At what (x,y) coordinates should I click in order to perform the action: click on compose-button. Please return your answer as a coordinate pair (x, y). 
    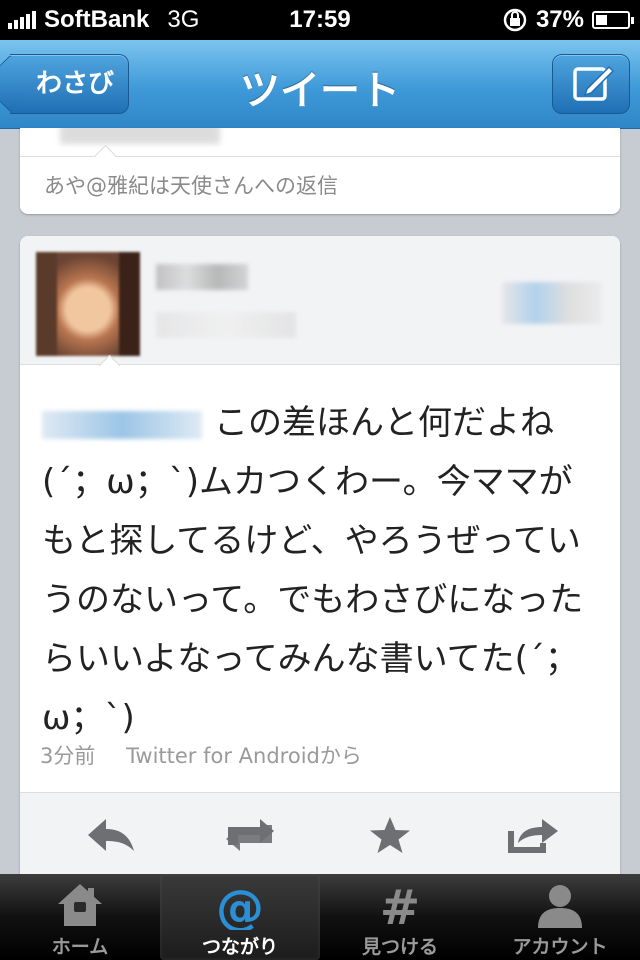
    Looking at the image, I should click on (591, 84).